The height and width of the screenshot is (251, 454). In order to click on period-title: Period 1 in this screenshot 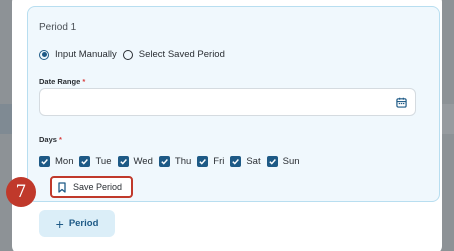, I will do `click(58, 27)`.